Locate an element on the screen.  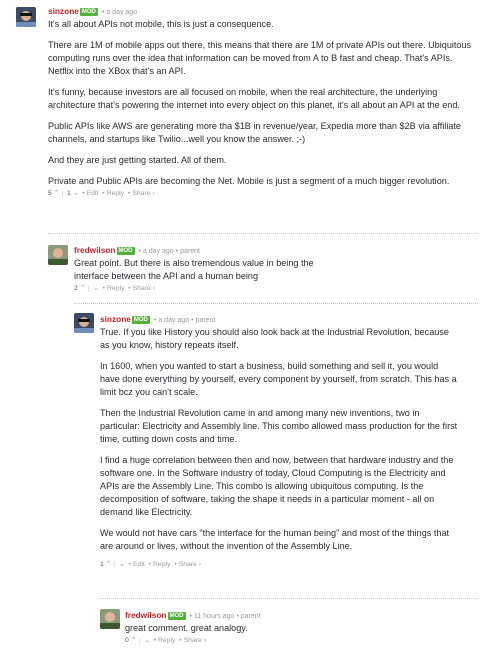
downvote-count: 1 is located at coordinates (69, 193).